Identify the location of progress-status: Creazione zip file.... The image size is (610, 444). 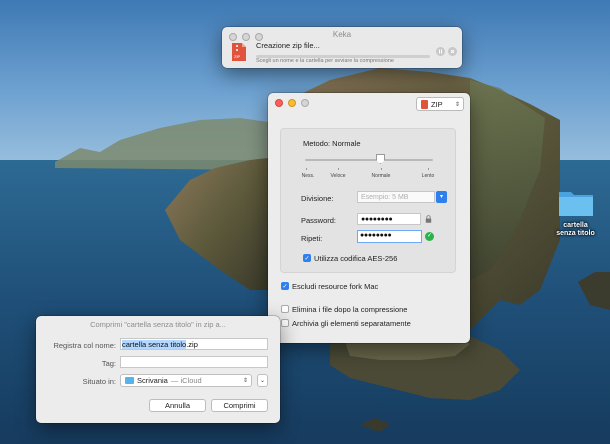
(288, 45).